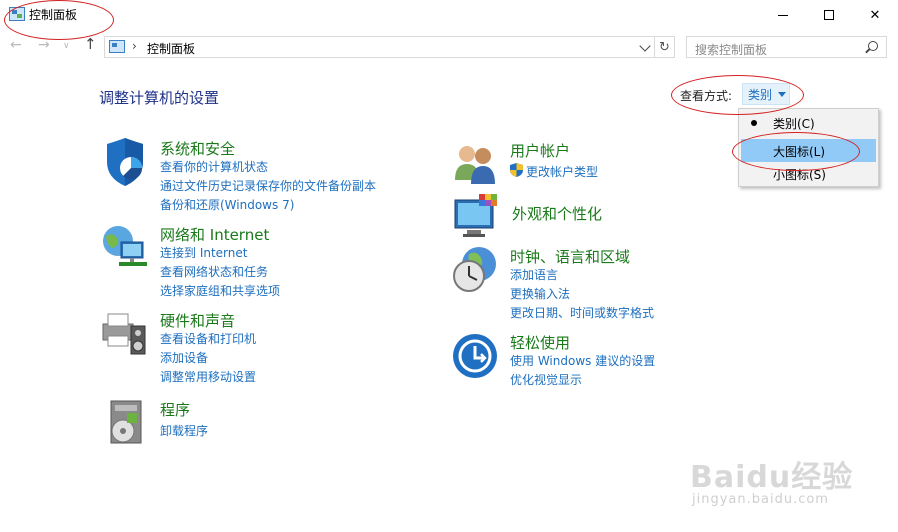 Image resolution: width=898 pixels, height=532 pixels. What do you see at coordinates (516, 170) in the screenshot?
I see `uac-shield-icon` at bounding box center [516, 170].